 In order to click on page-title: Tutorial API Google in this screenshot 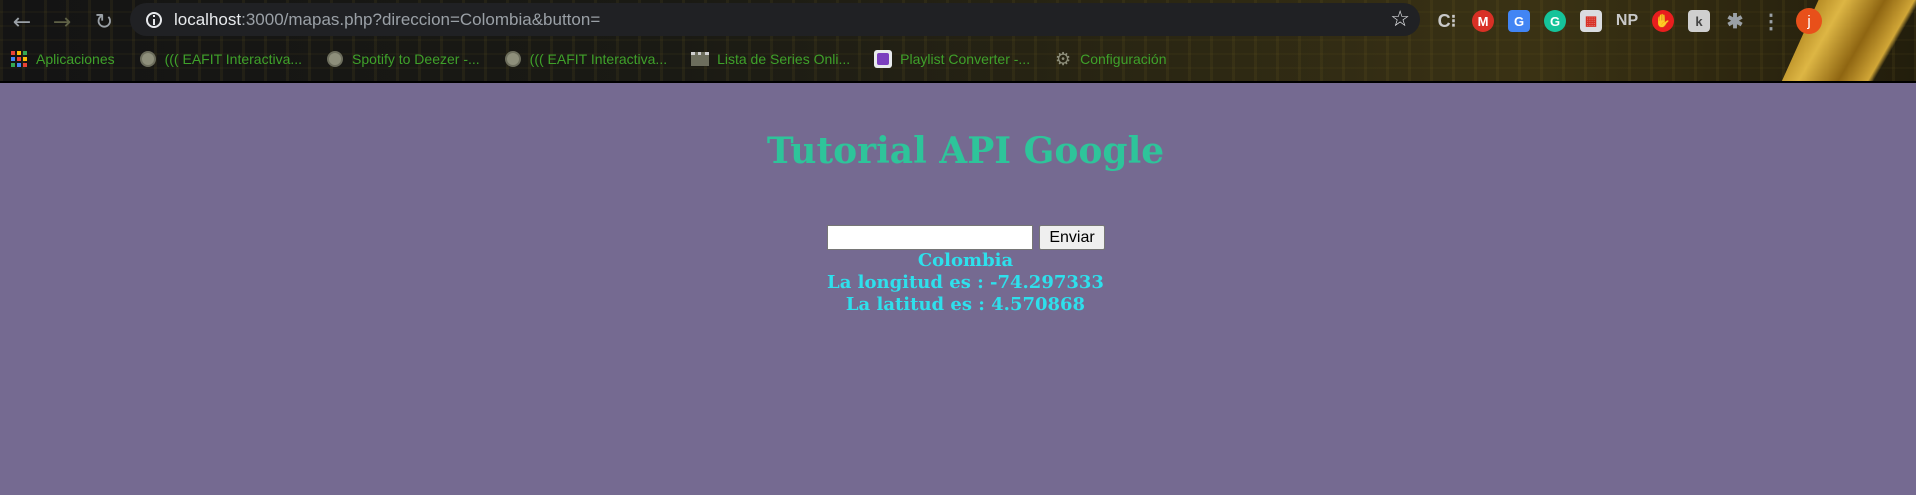, I will do `click(965, 151)`.